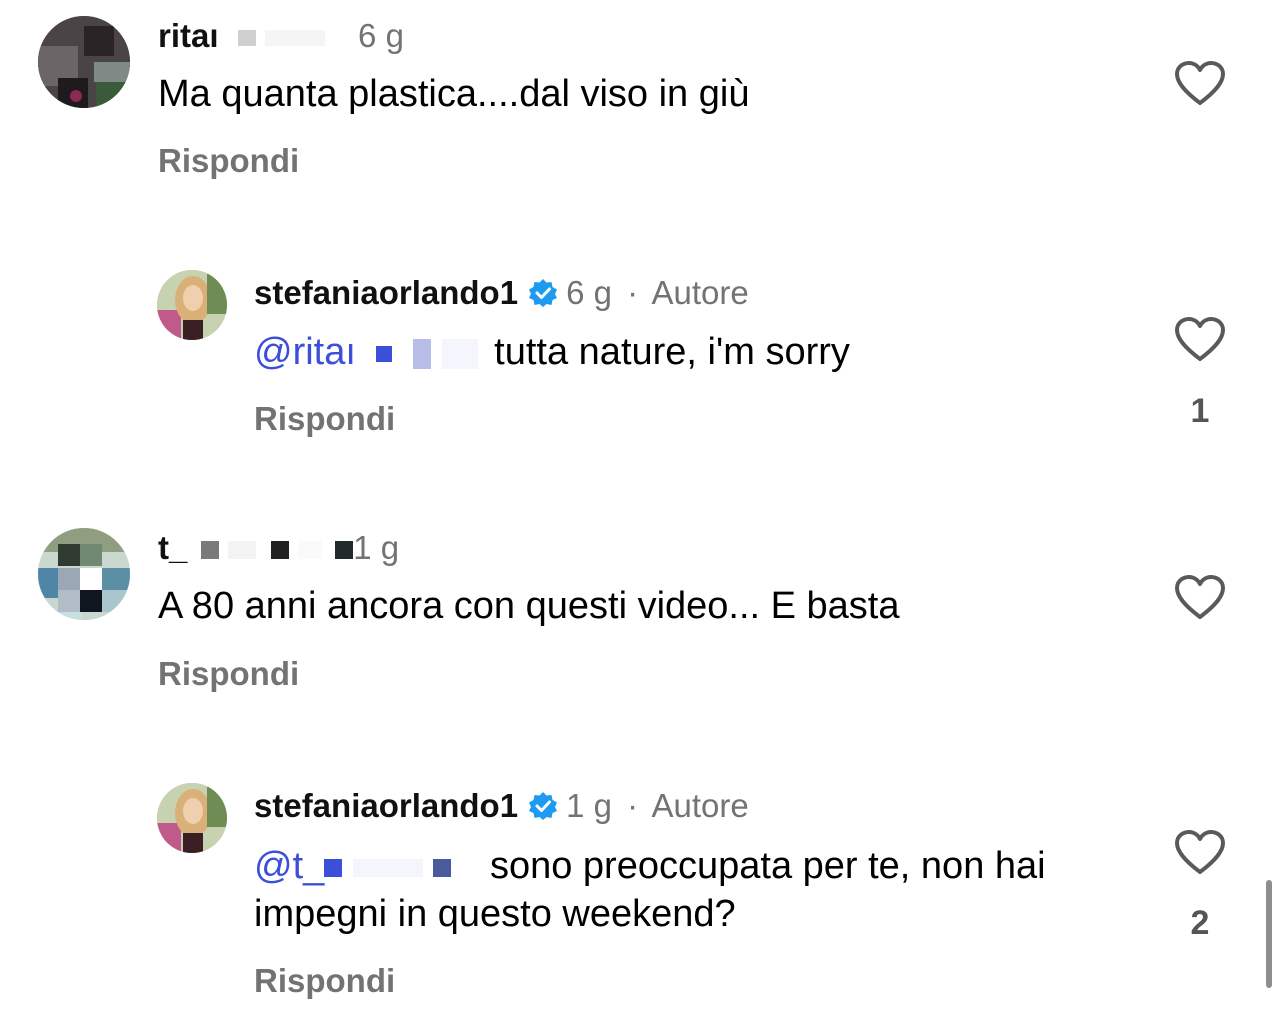 The width and height of the screenshot is (1284, 1022). What do you see at coordinates (172, 547) in the screenshot?
I see `username: t_` at bounding box center [172, 547].